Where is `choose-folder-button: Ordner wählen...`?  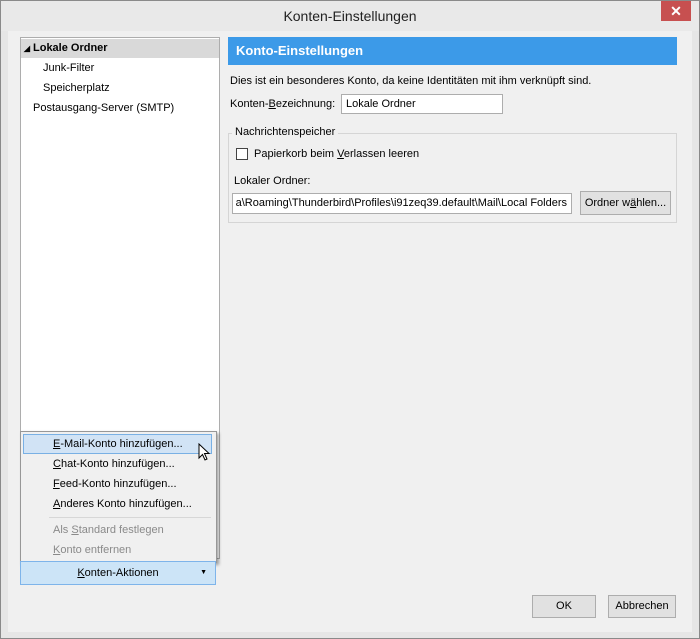 choose-folder-button: Ordner wählen... is located at coordinates (625, 203).